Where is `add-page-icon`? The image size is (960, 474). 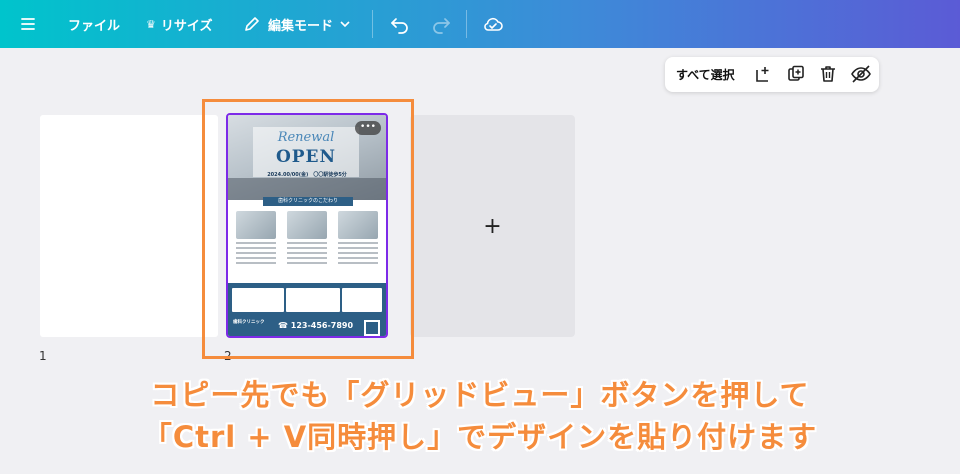 add-page-icon is located at coordinates (763, 74).